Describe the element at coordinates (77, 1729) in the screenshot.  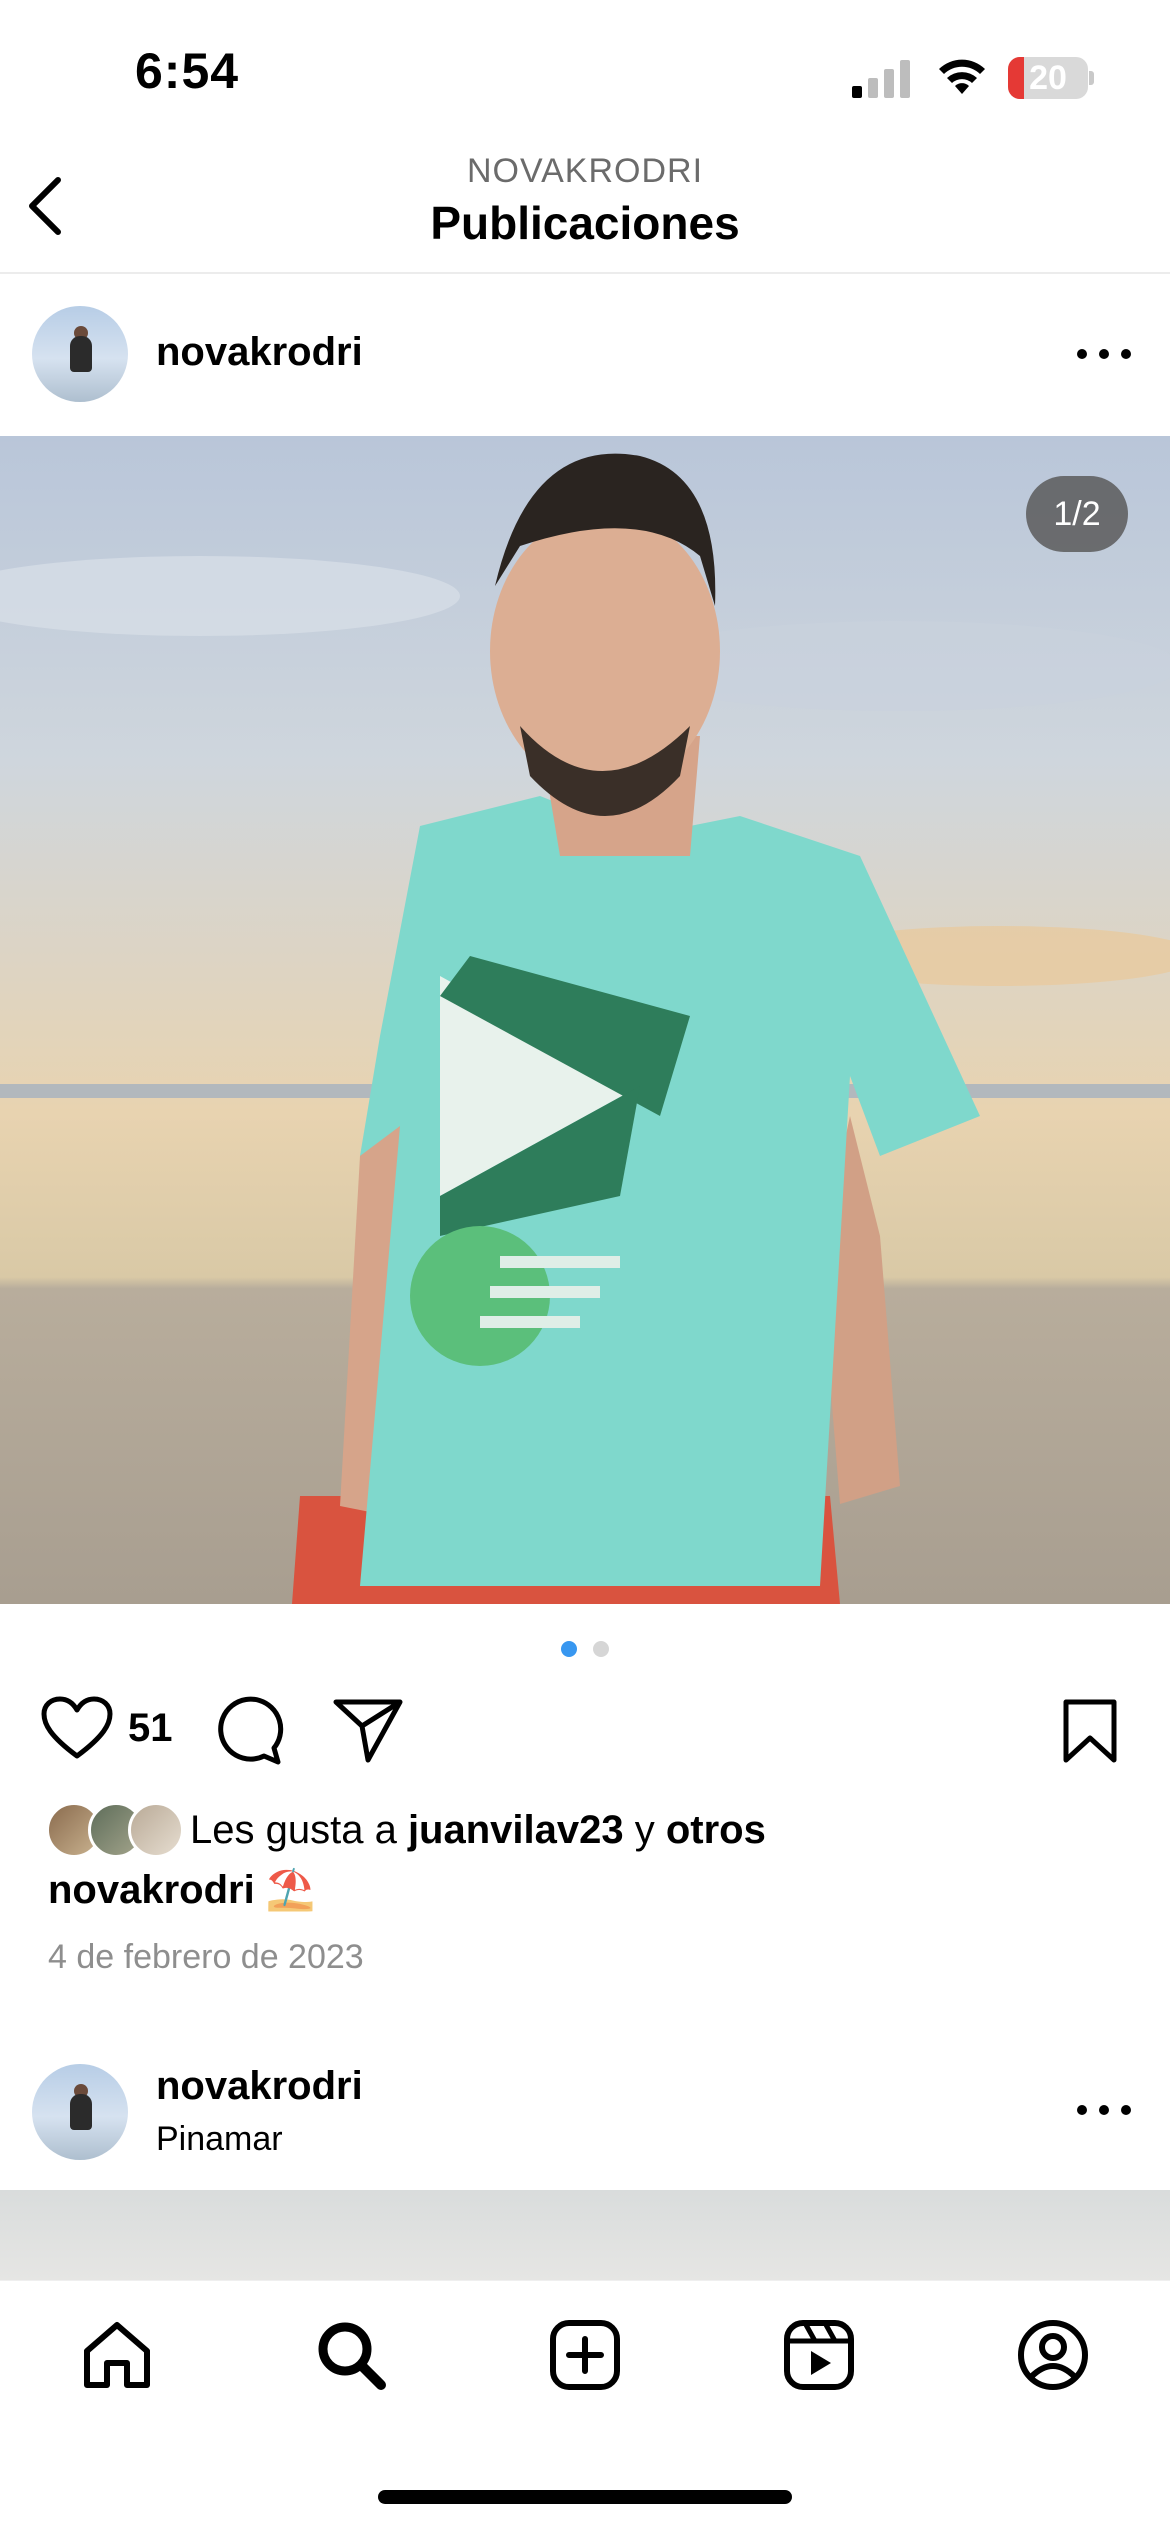
I see `like-heart-icon` at that location.